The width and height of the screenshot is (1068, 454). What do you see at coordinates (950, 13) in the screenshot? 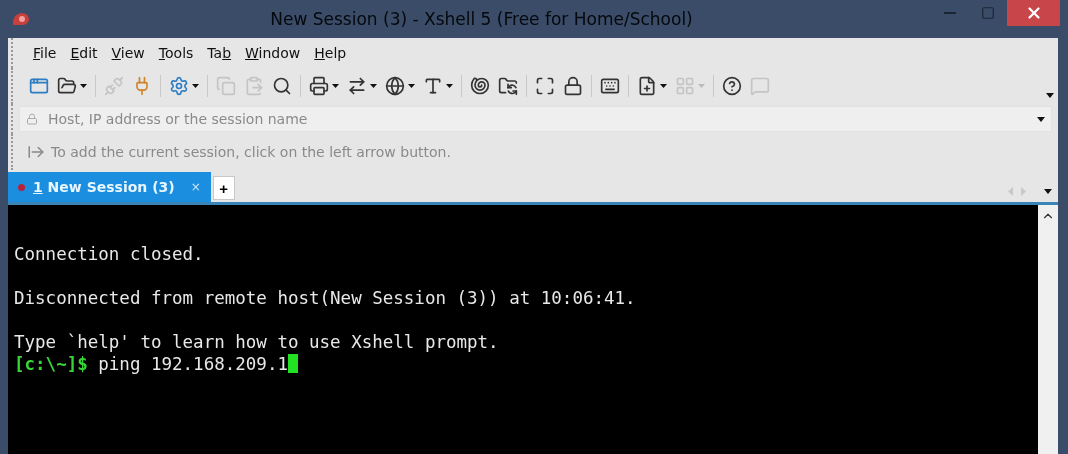
I see `minimize-icon` at bounding box center [950, 13].